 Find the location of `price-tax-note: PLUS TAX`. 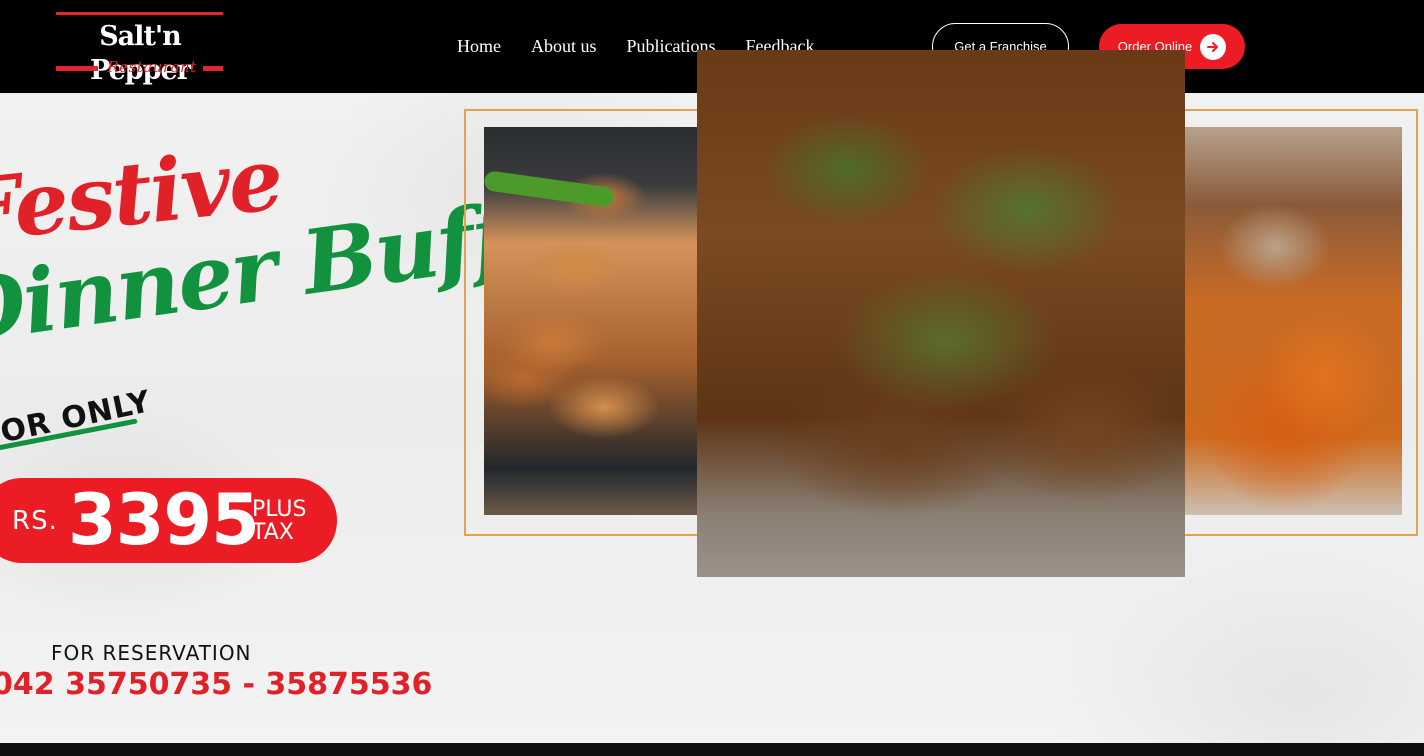

price-tax-note: PLUS TAX is located at coordinates (279, 521).